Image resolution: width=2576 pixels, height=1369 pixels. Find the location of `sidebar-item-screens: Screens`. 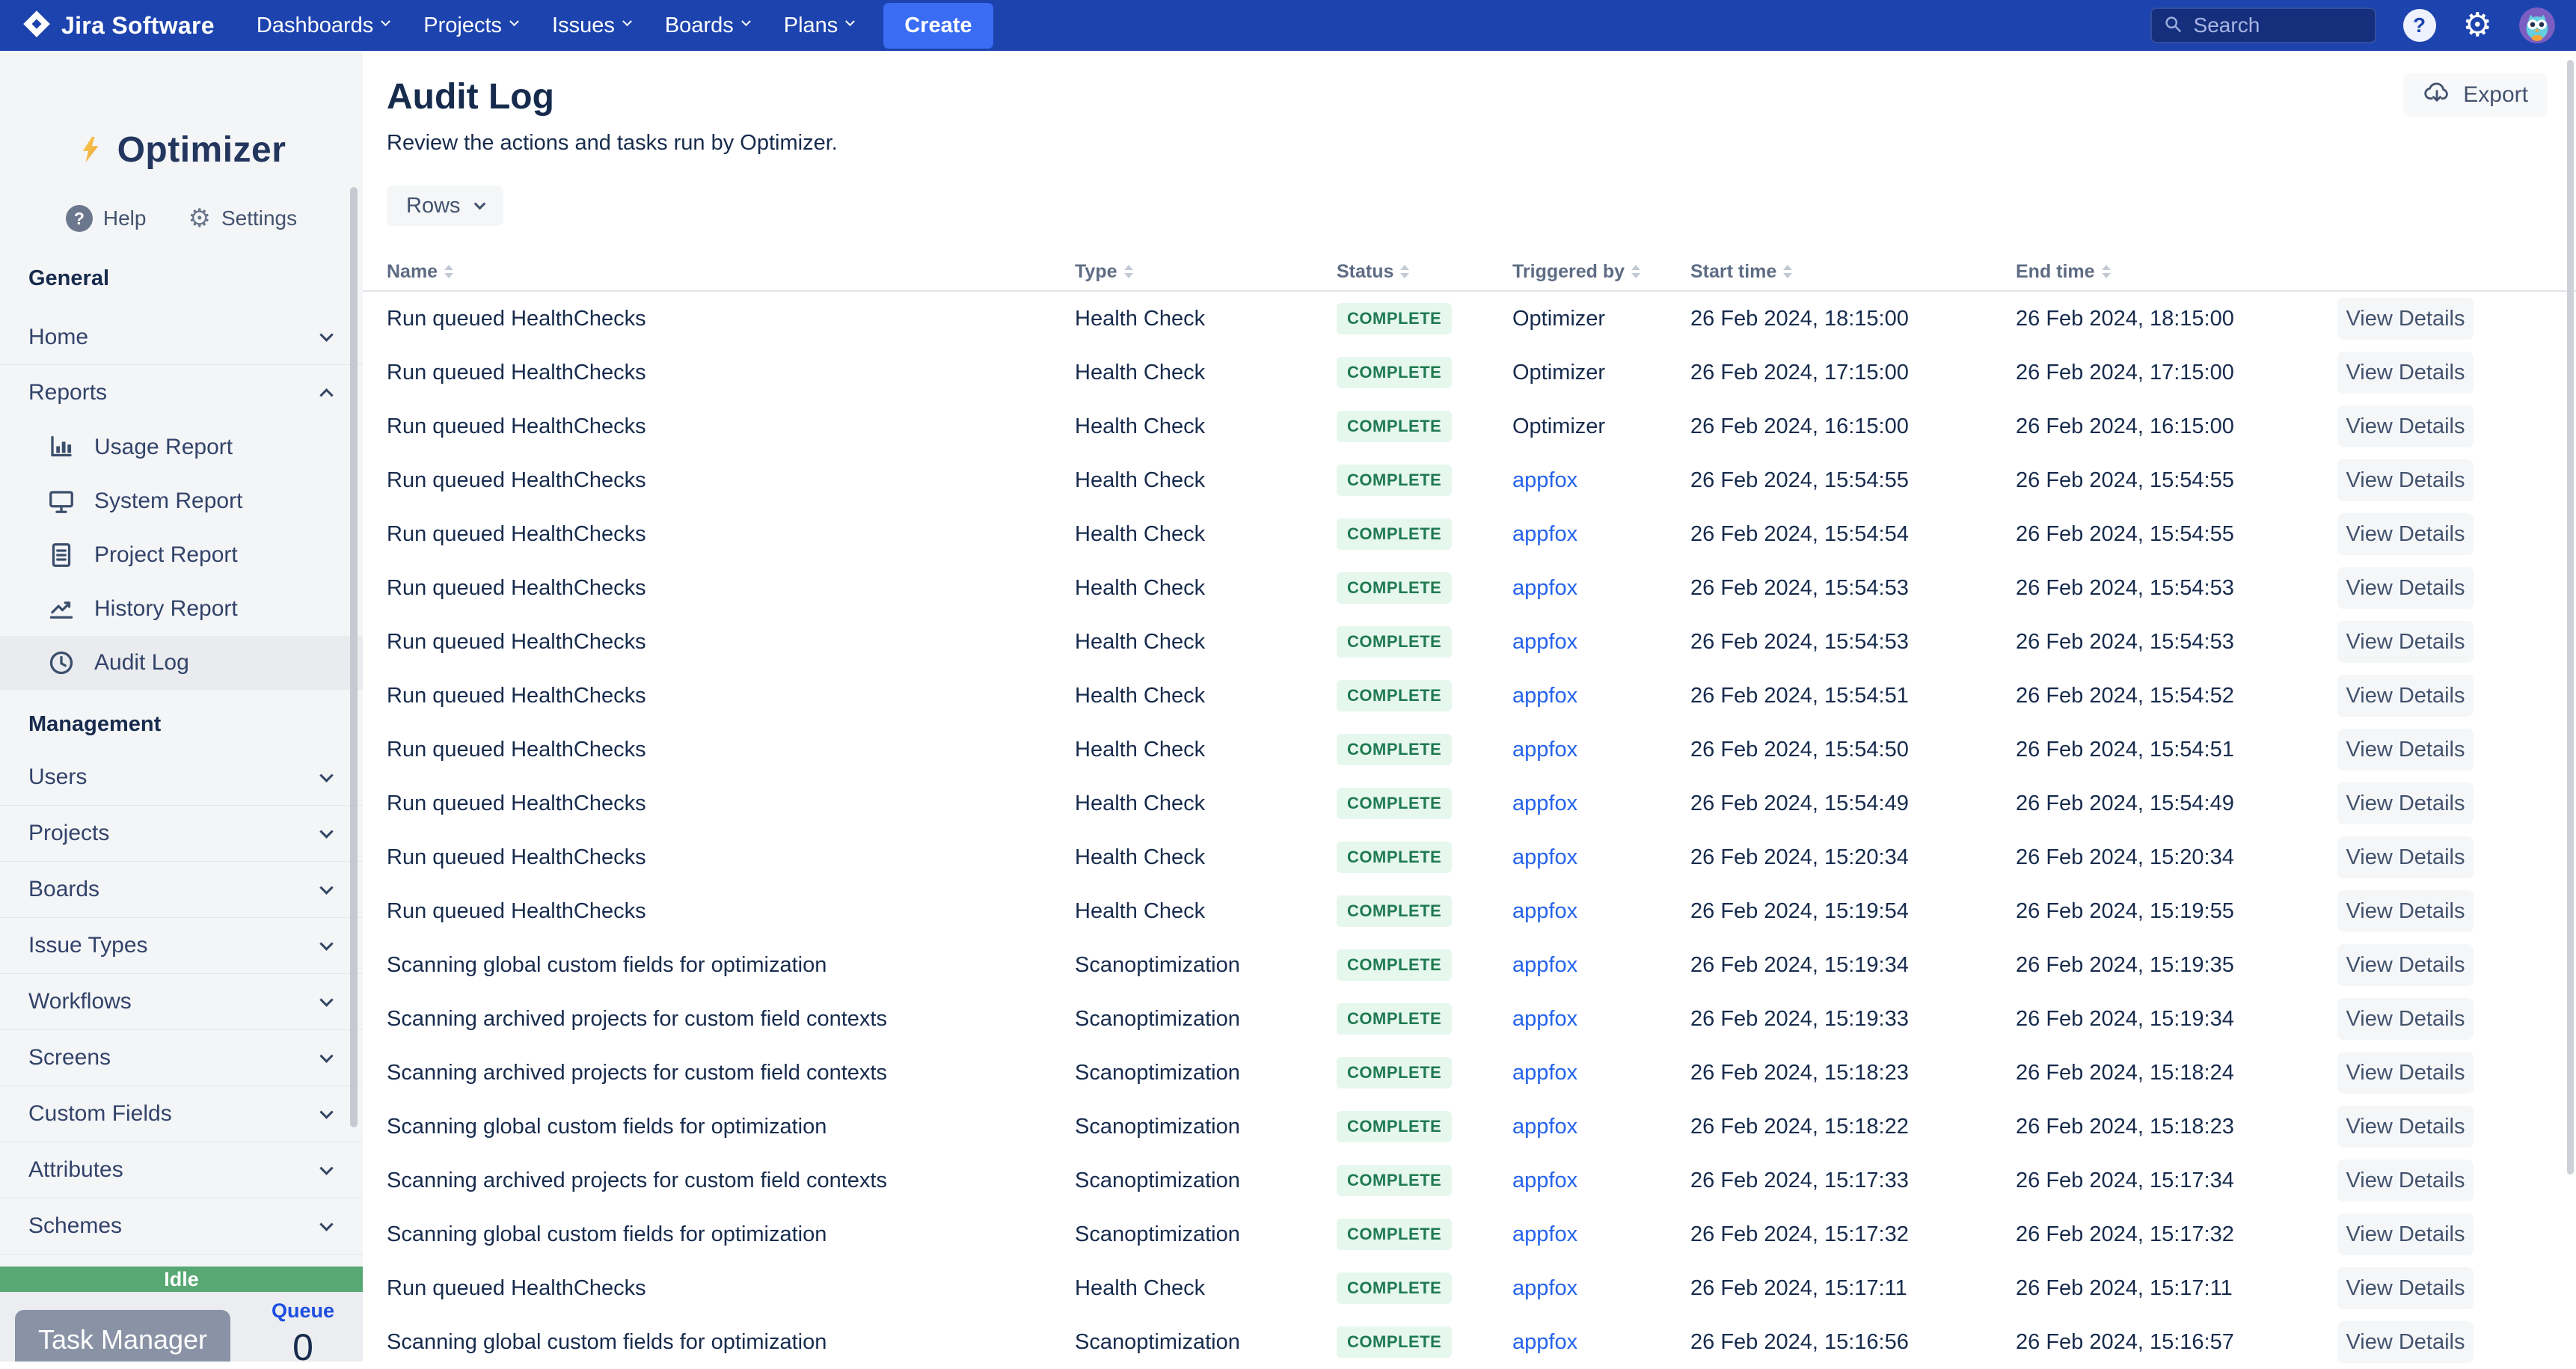

sidebar-item-screens: Screens is located at coordinates (181, 1058).